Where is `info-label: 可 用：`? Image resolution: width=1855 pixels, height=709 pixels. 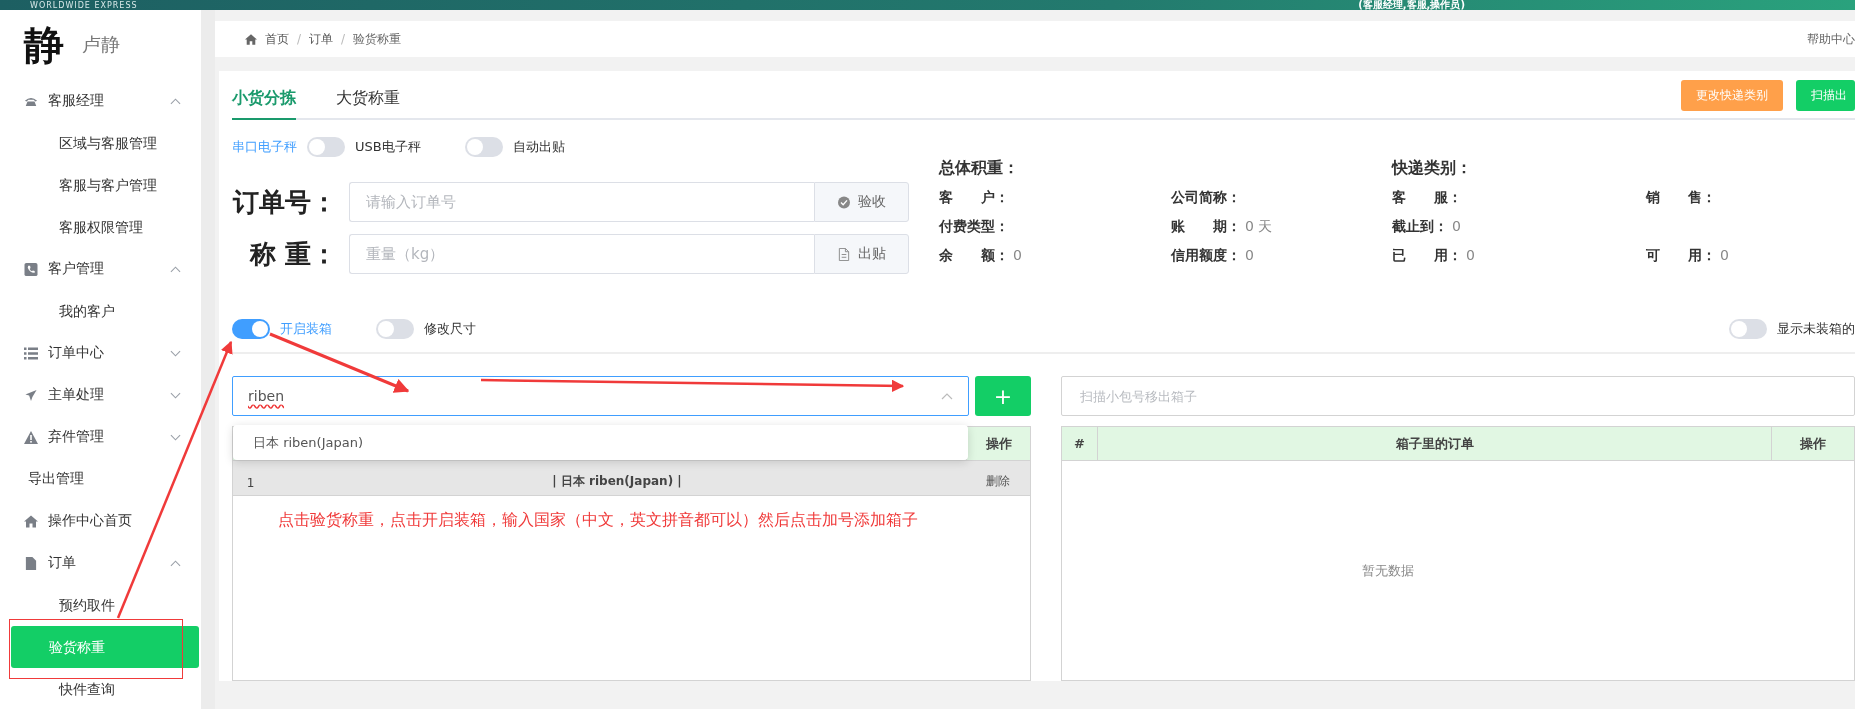 info-label: 可 用： is located at coordinates (1681, 255).